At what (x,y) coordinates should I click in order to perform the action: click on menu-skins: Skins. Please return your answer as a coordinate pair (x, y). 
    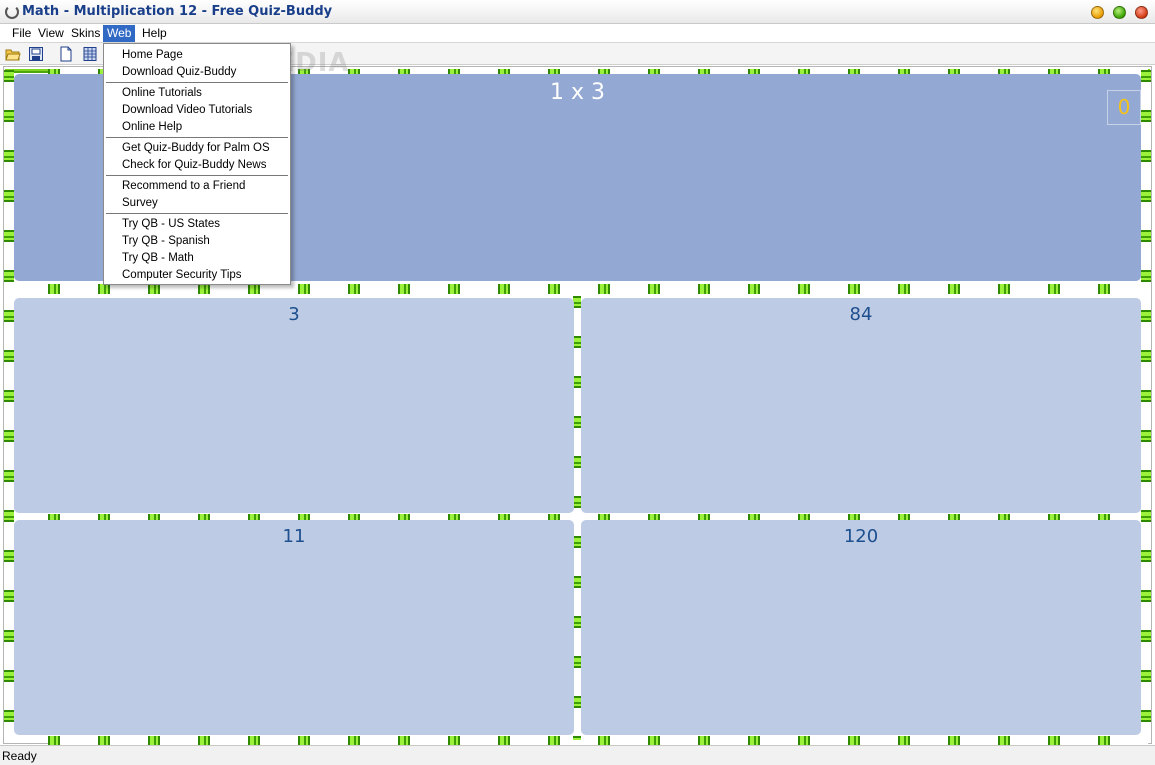
    Looking at the image, I should click on (85, 33).